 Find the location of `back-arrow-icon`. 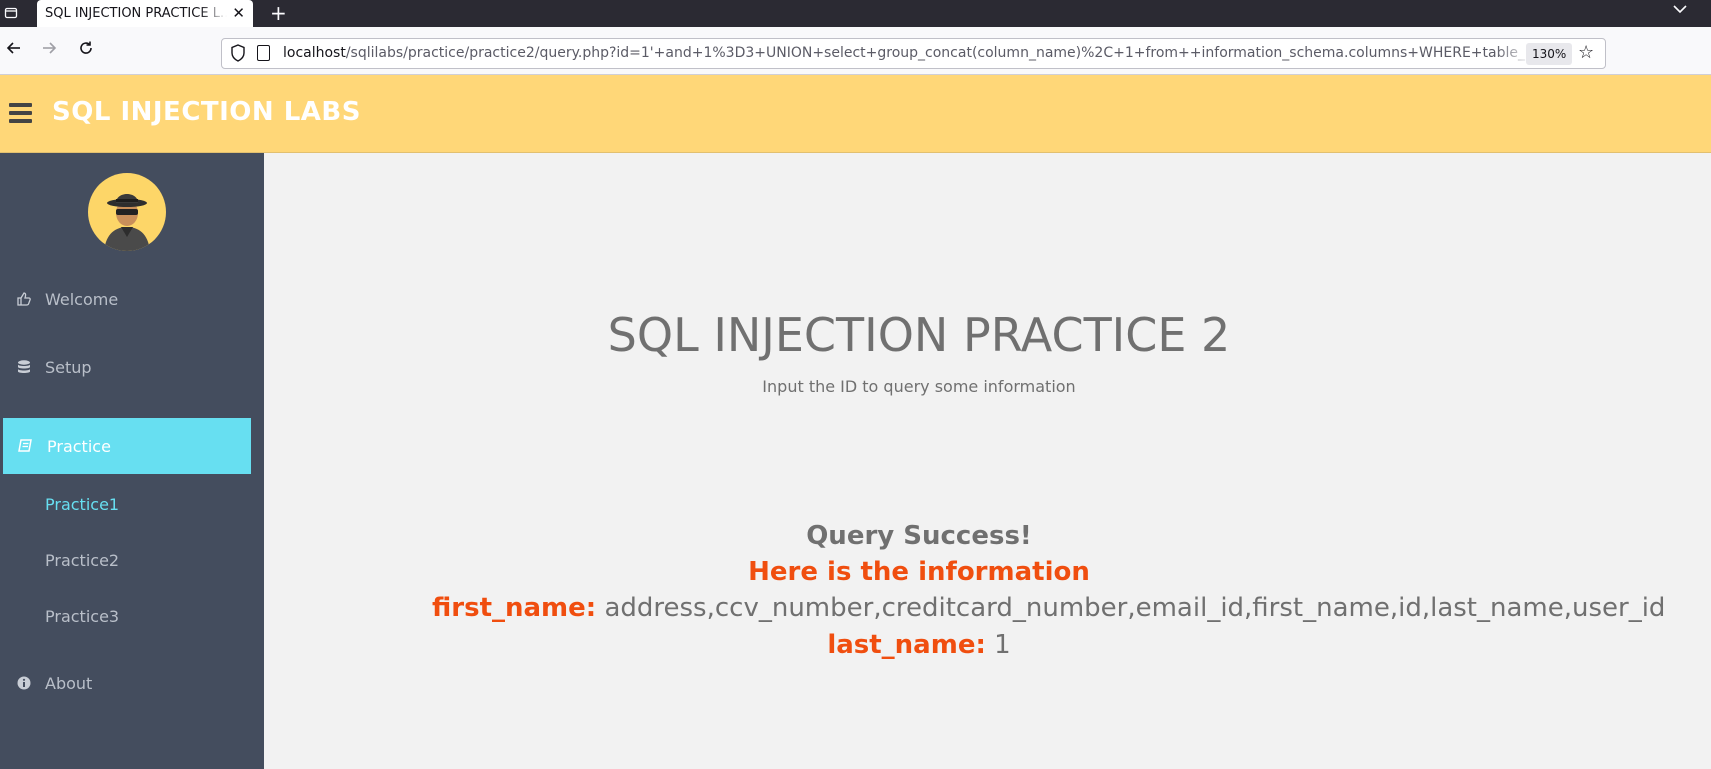

back-arrow-icon is located at coordinates (14, 51).